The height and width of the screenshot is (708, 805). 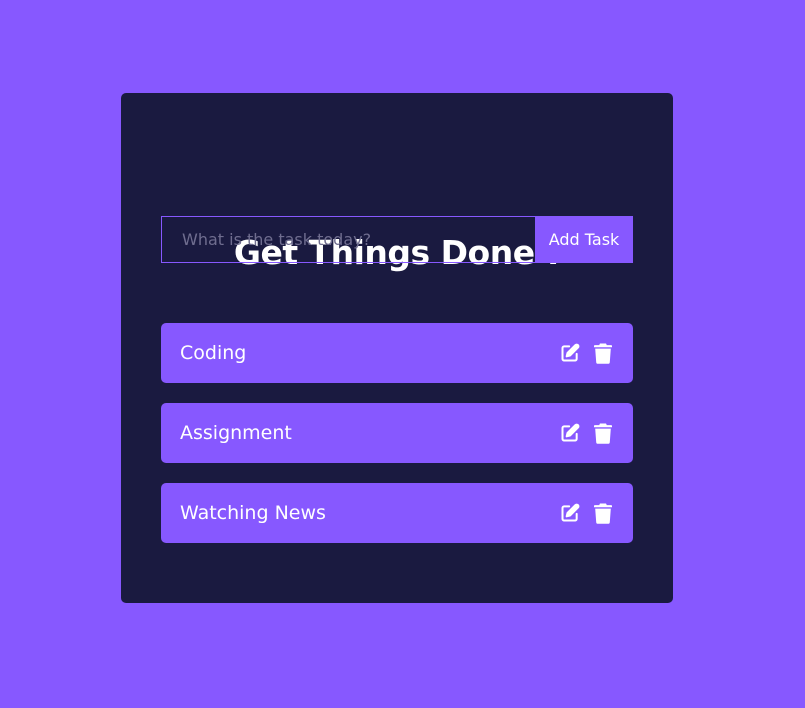 I want to click on task-input, so click(x=348, y=239).